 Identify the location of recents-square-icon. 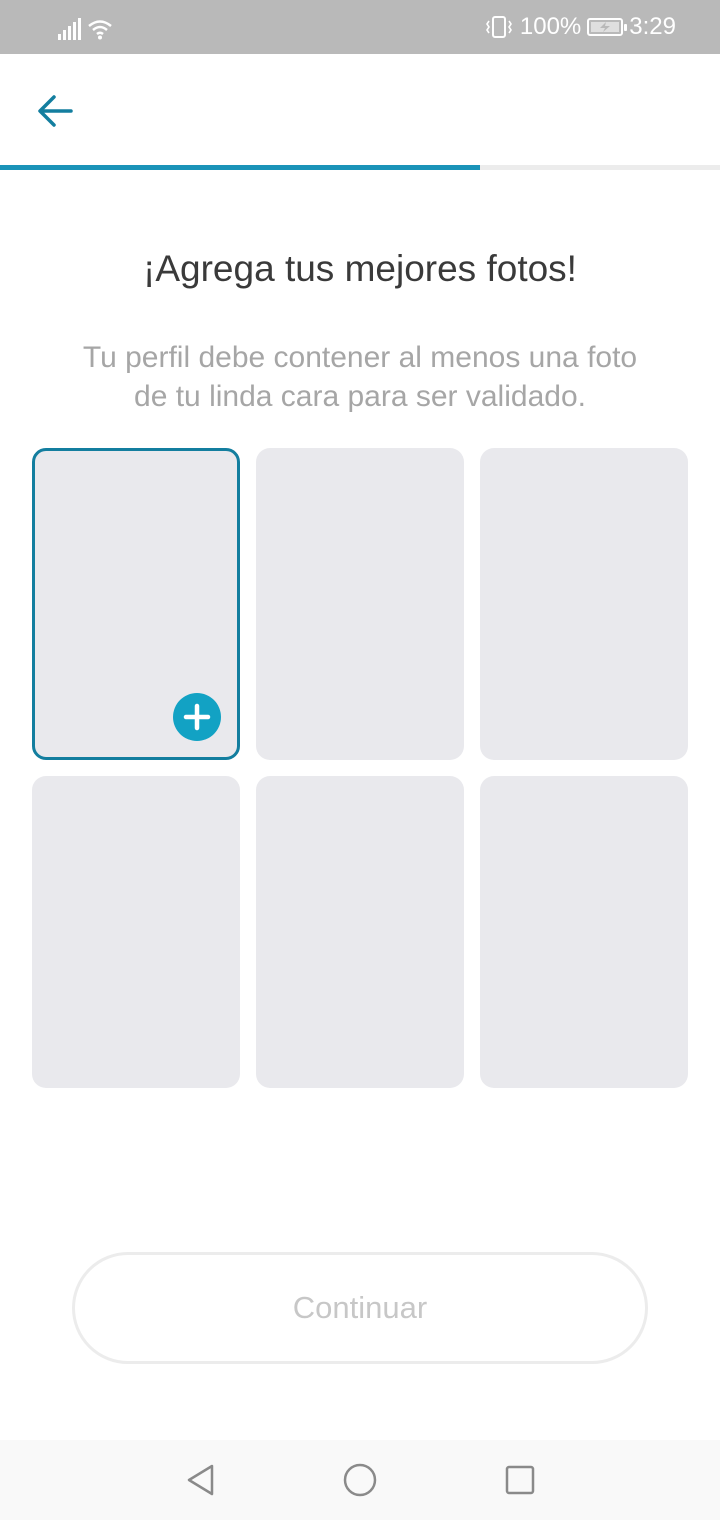
(520, 1480).